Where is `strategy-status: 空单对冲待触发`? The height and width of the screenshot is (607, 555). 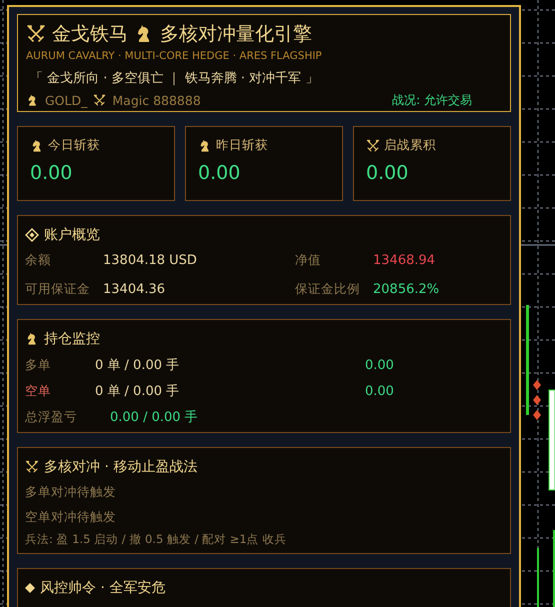
strategy-status: 空单对冲待触发 is located at coordinates (71, 517).